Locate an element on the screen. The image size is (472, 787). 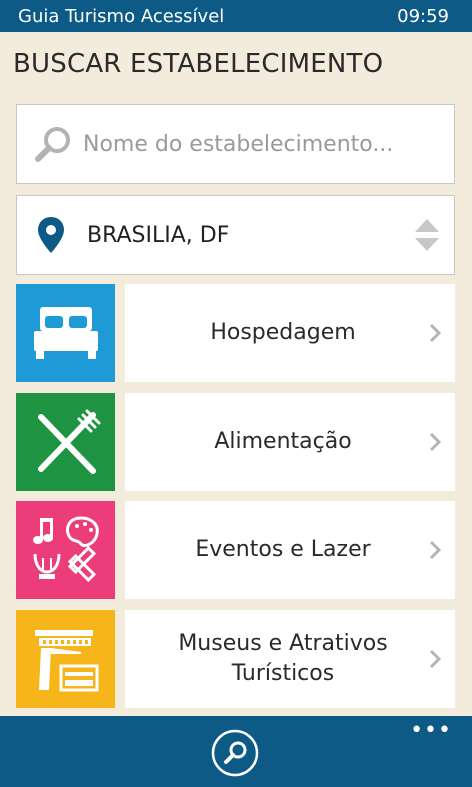
category-alimentacao: Alimentação is located at coordinates (235, 442).